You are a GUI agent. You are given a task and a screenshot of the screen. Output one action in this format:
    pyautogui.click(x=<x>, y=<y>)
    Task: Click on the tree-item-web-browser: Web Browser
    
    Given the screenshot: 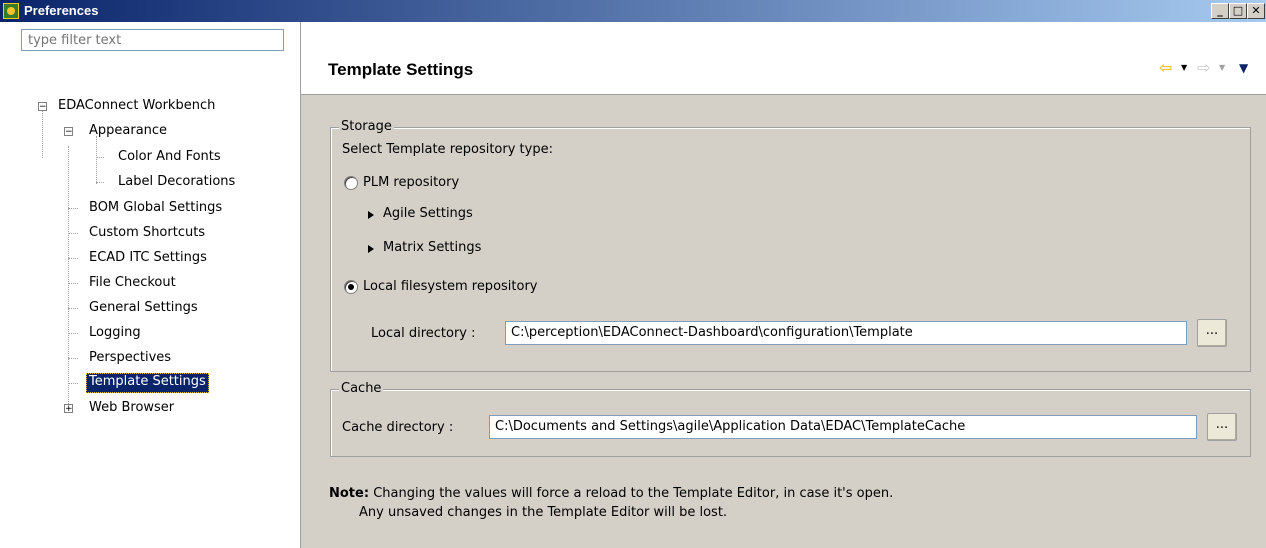 What is the action you would take?
    pyautogui.click(x=131, y=408)
    